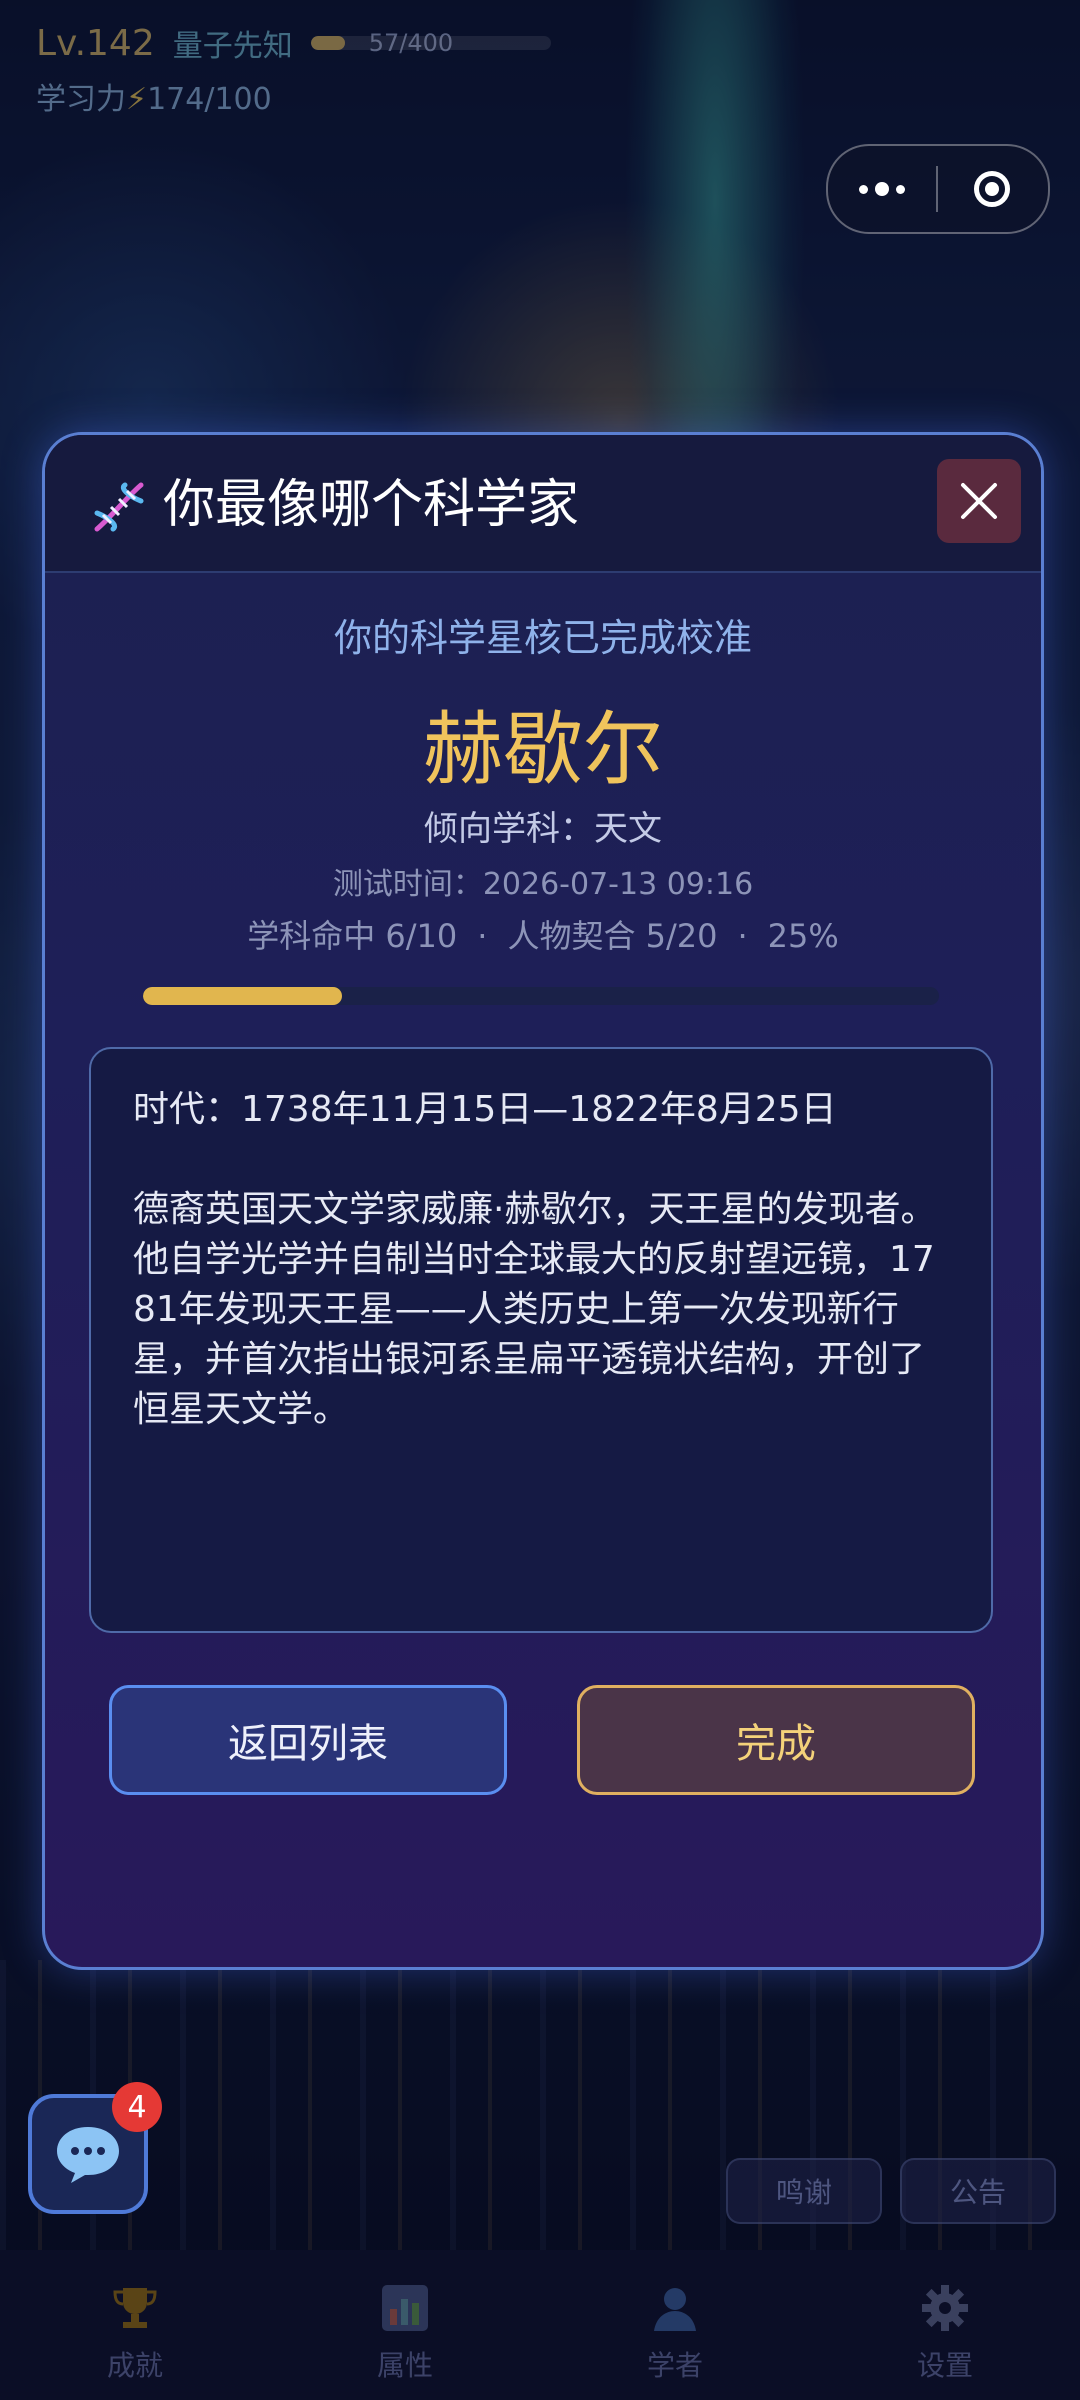  I want to click on user-icon, so click(675, 2309).